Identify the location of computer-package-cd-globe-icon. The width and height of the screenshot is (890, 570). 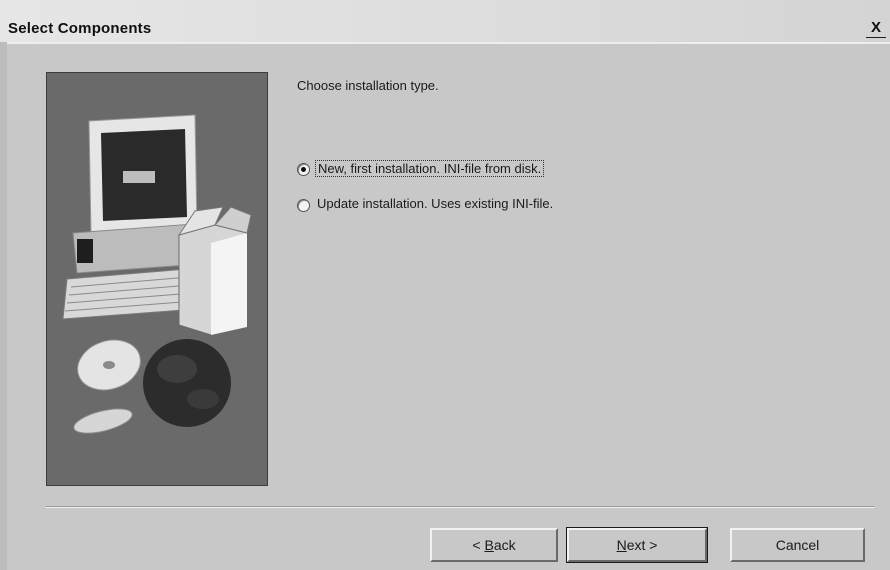
(157, 274).